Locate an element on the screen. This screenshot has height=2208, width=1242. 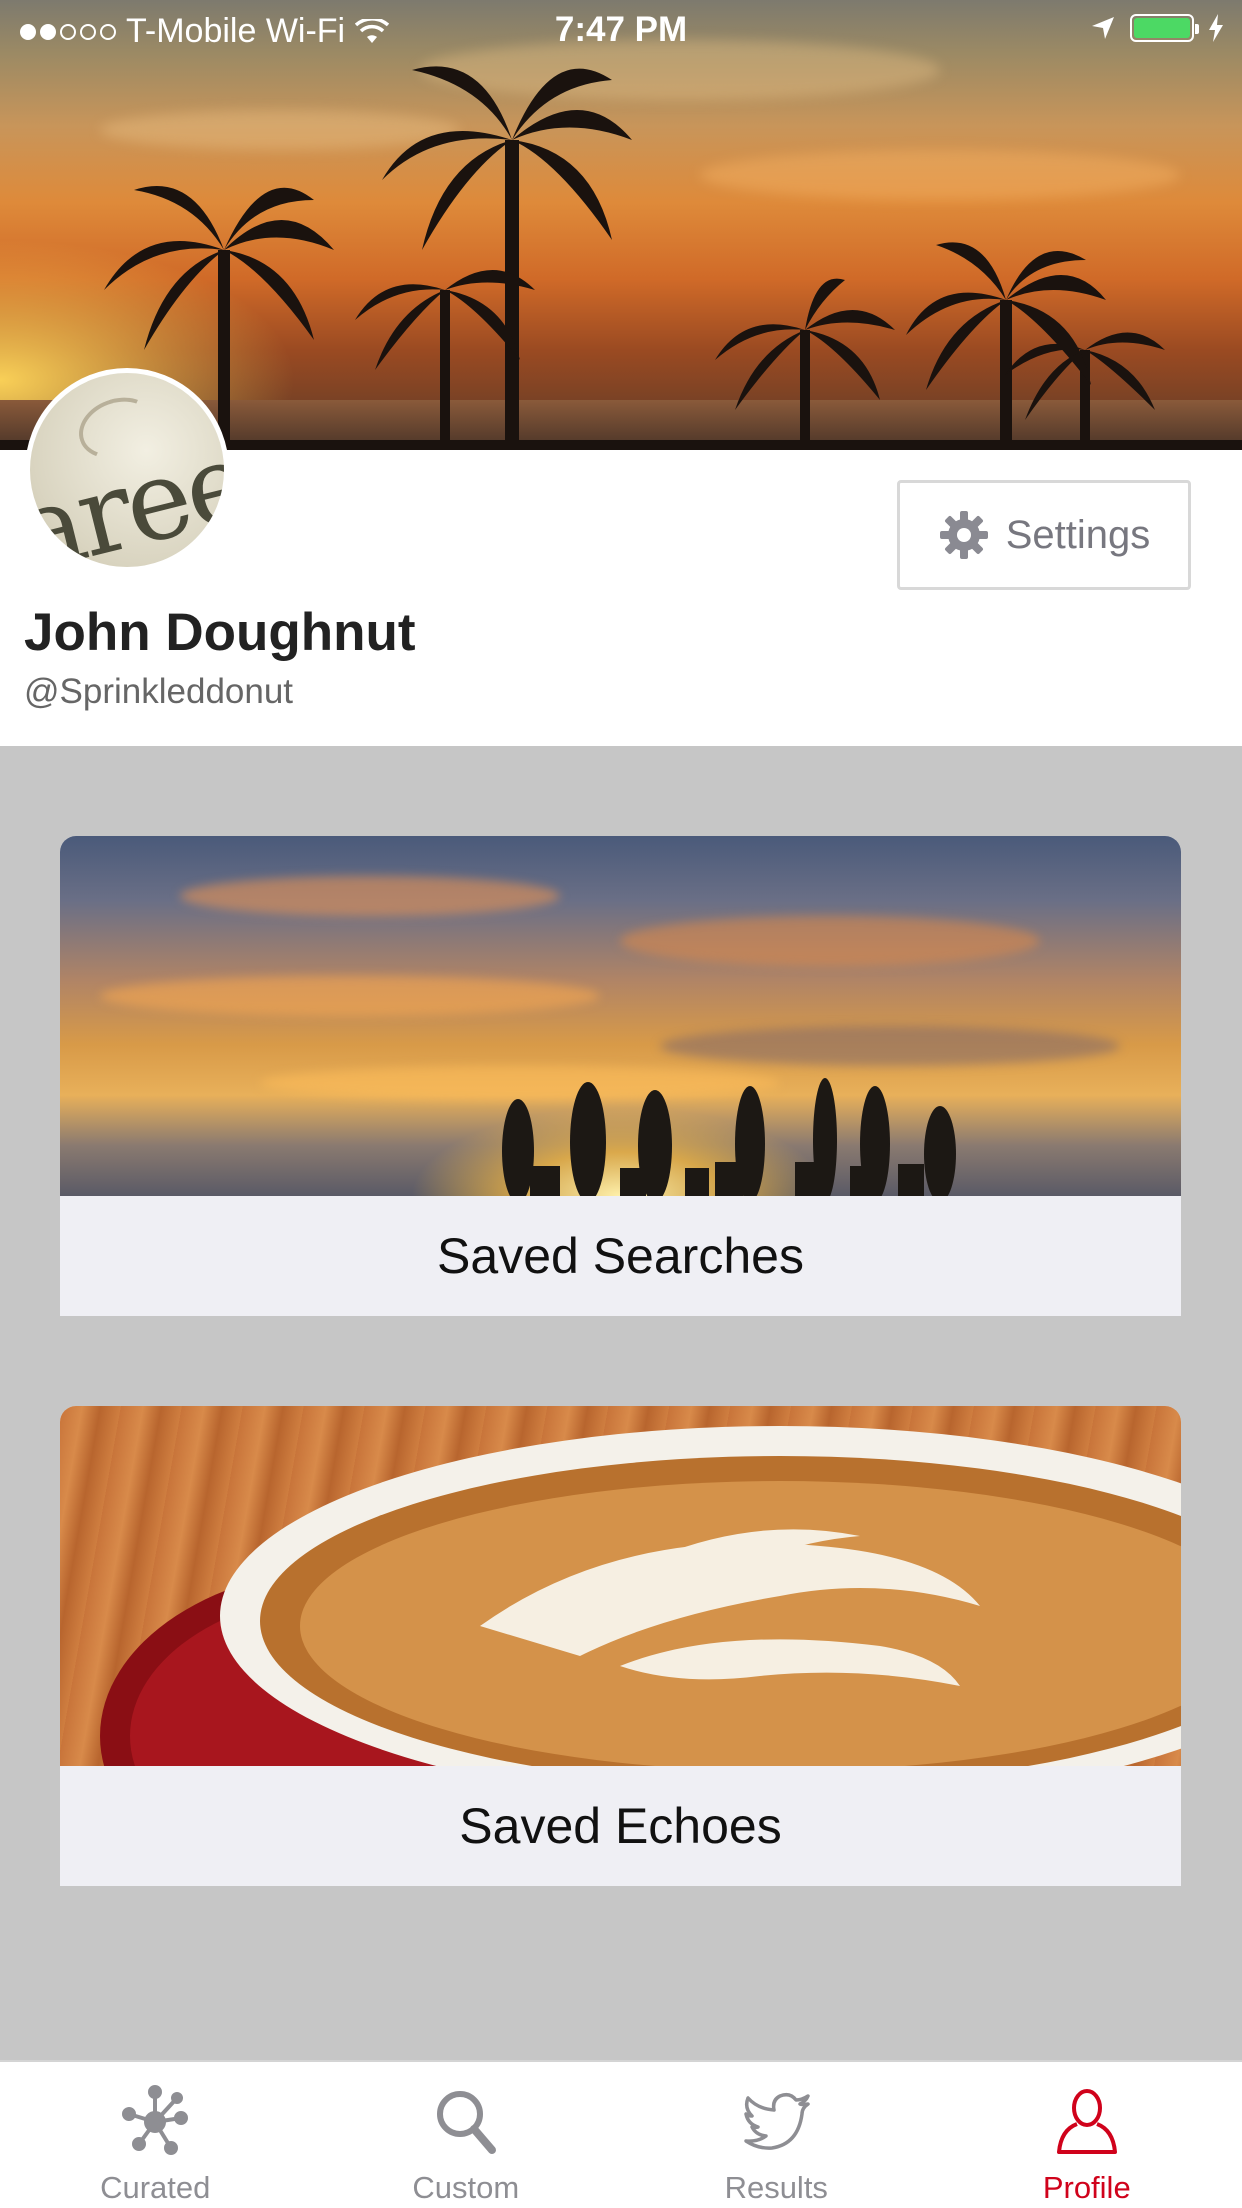
person-icon is located at coordinates (1086, 2121).